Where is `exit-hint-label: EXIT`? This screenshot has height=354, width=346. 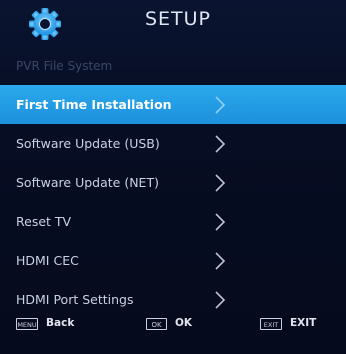
exit-hint-label: EXIT is located at coordinates (303, 323).